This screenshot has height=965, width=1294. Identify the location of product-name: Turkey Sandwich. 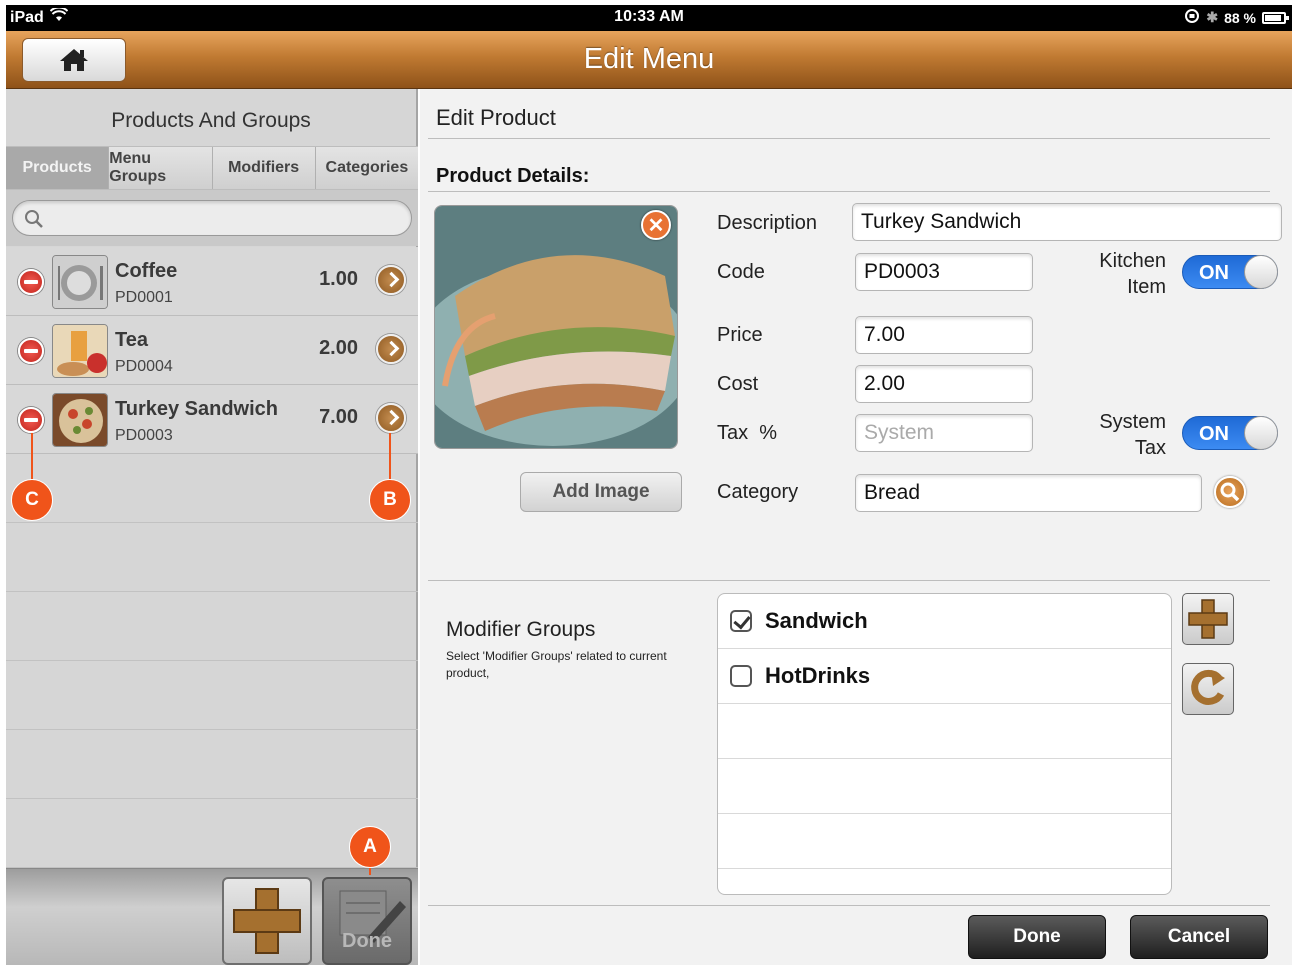
(197, 409).